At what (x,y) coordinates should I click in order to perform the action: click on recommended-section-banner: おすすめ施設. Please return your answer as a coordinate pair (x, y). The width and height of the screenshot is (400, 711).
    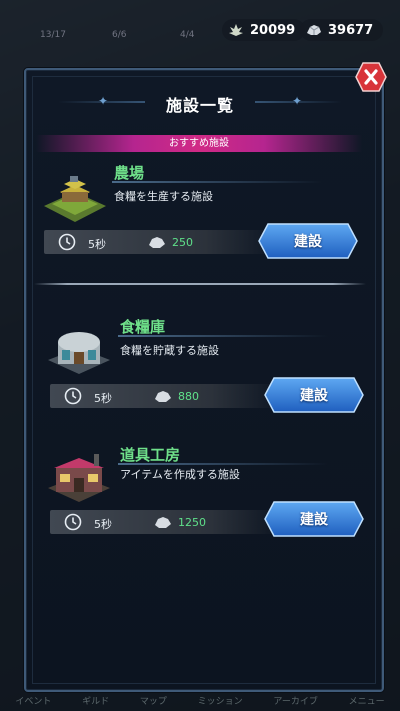
    Looking at the image, I should click on (199, 143).